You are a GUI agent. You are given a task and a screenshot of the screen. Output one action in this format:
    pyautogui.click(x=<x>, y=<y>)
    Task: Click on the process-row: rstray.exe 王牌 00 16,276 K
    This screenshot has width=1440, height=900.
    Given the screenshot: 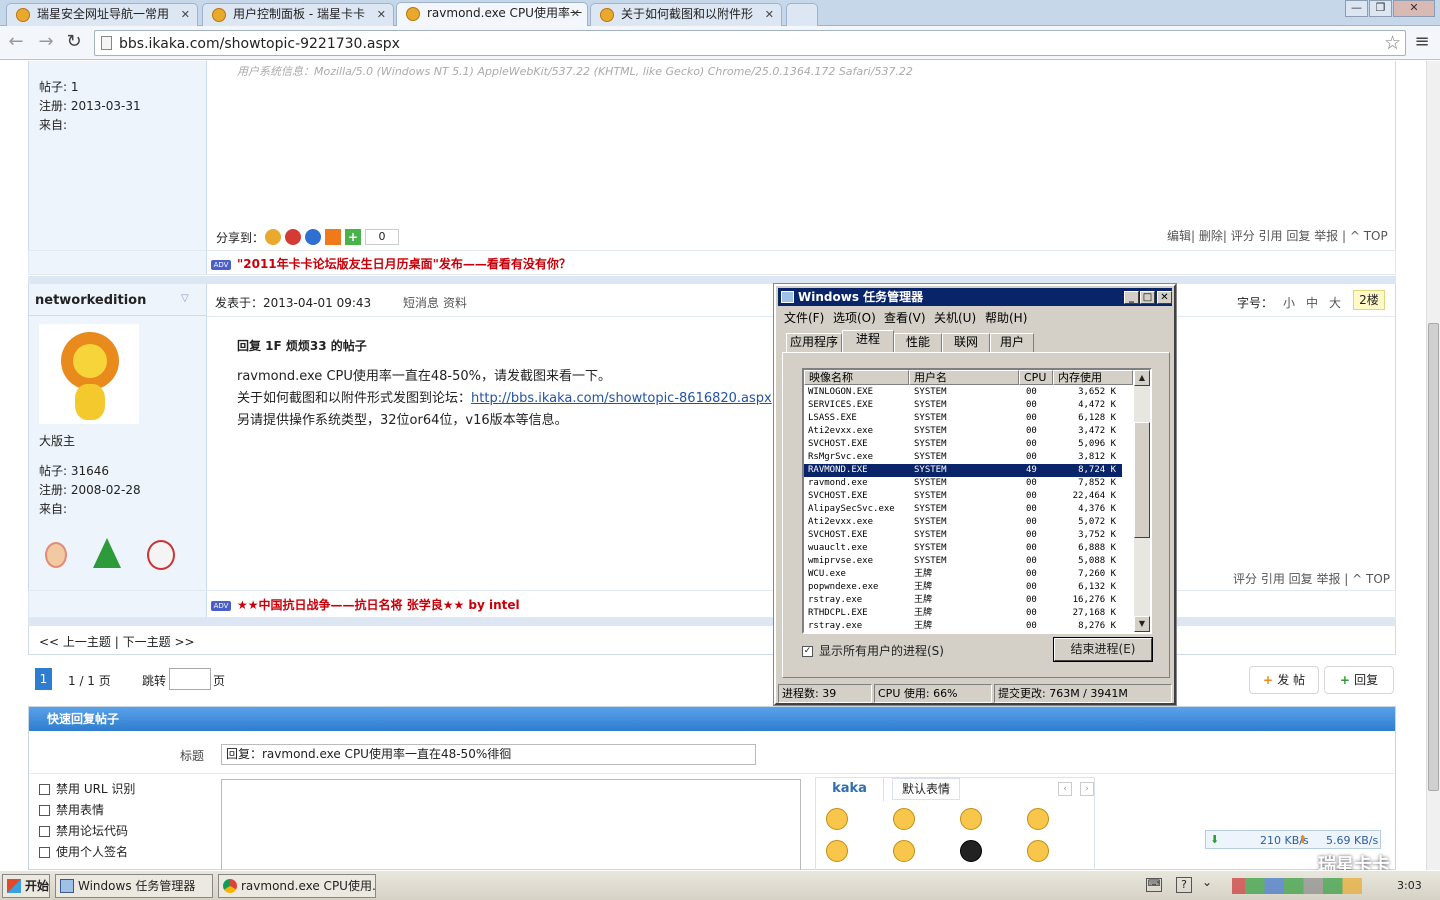 What is the action you would take?
    pyautogui.click(x=963, y=600)
    